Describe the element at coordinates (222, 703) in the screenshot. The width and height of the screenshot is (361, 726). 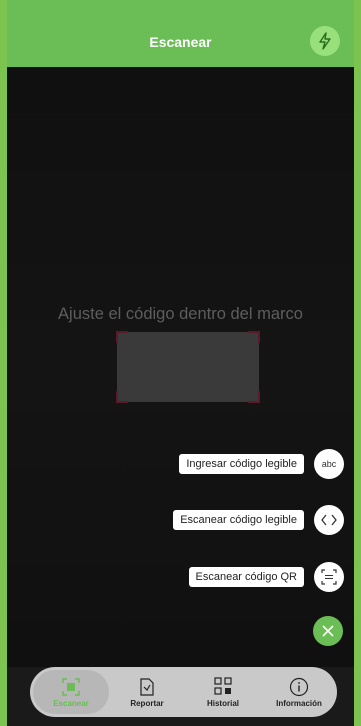
I see `nav-label: Historial` at that location.